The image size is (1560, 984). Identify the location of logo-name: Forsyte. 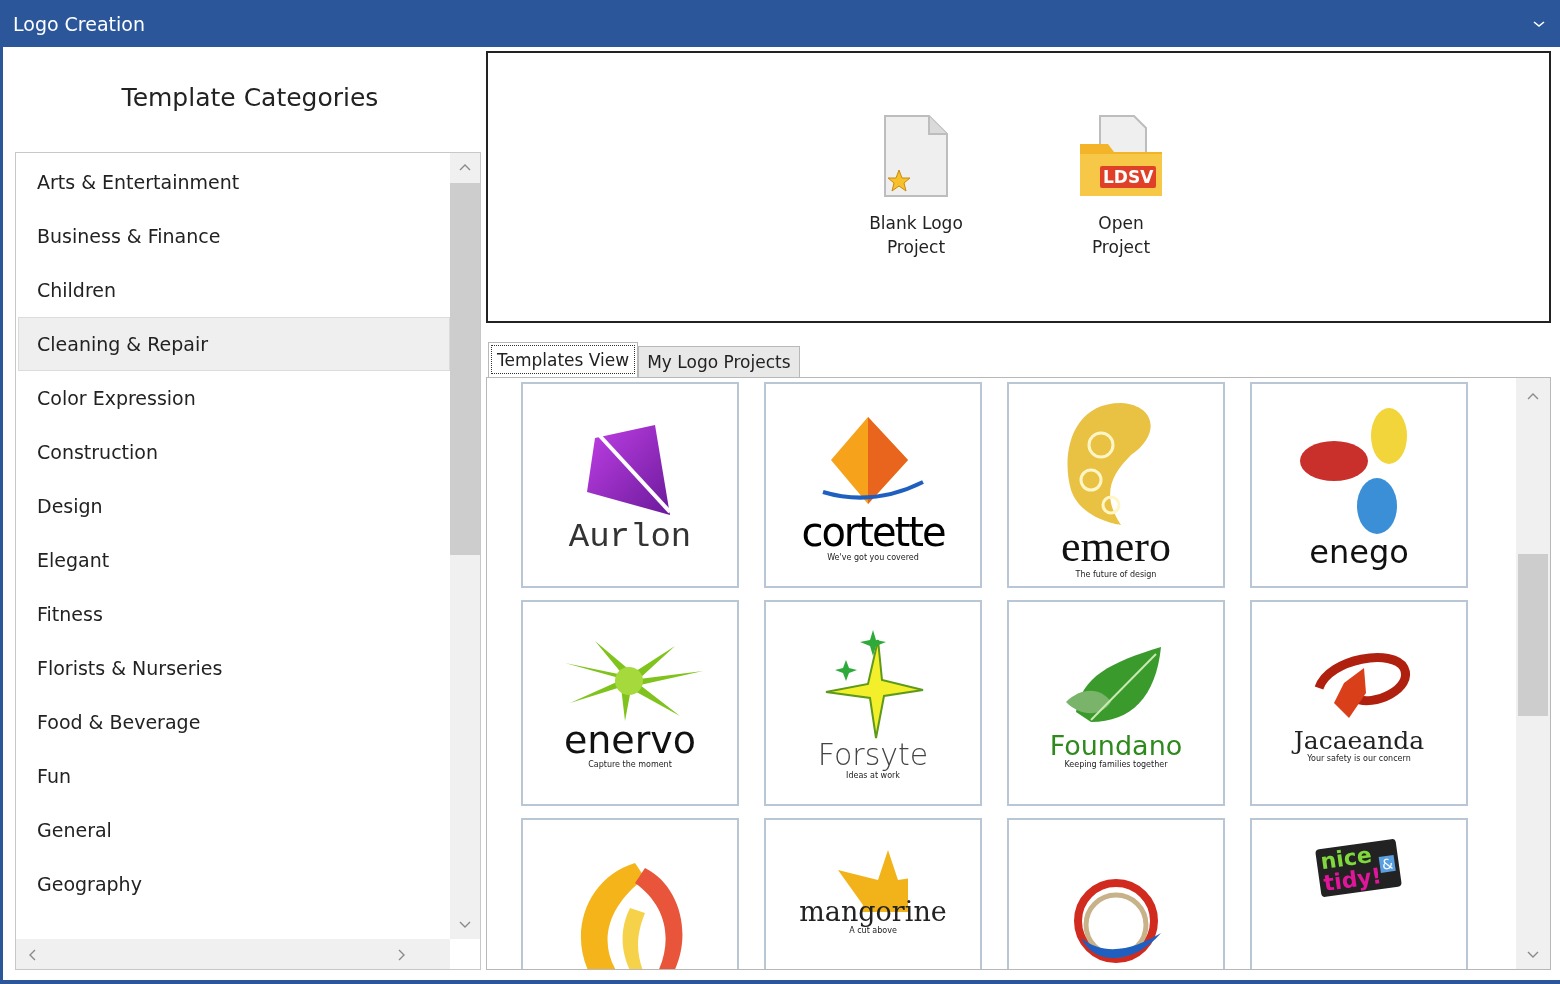
(873, 755).